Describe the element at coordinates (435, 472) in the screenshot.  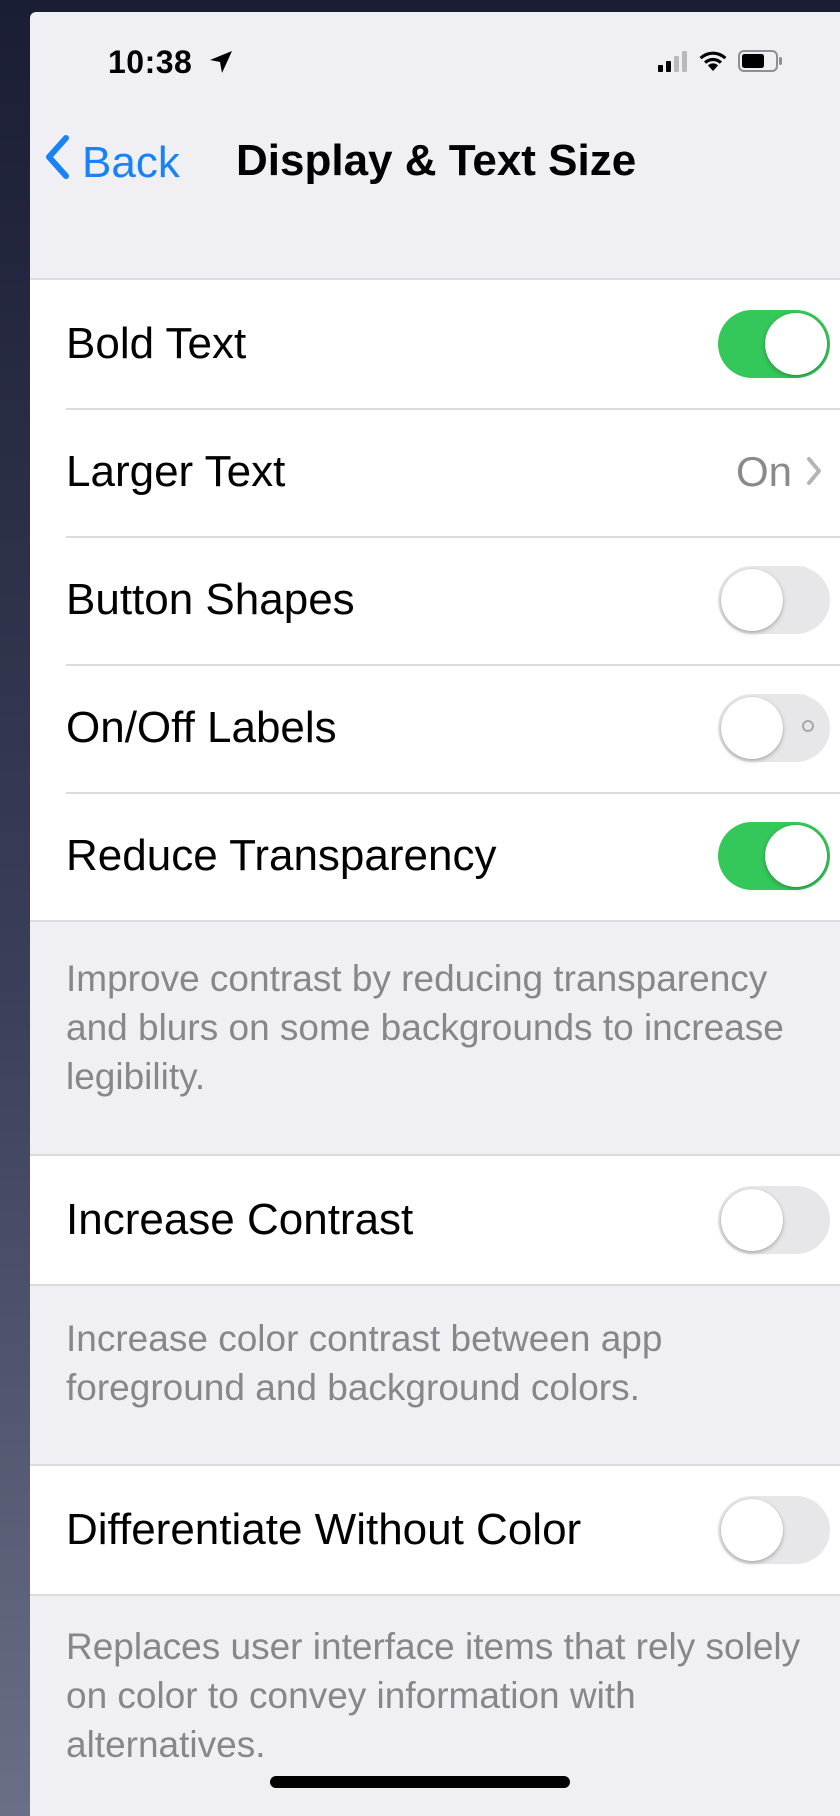
I see `larger-text-row: Larger Text On` at that location.